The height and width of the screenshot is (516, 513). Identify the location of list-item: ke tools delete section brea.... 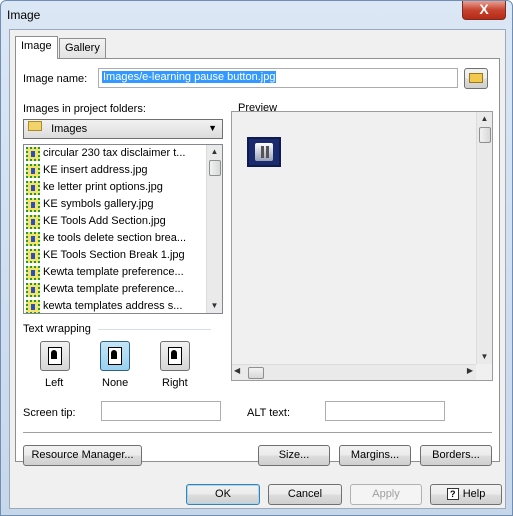
(115, 238).